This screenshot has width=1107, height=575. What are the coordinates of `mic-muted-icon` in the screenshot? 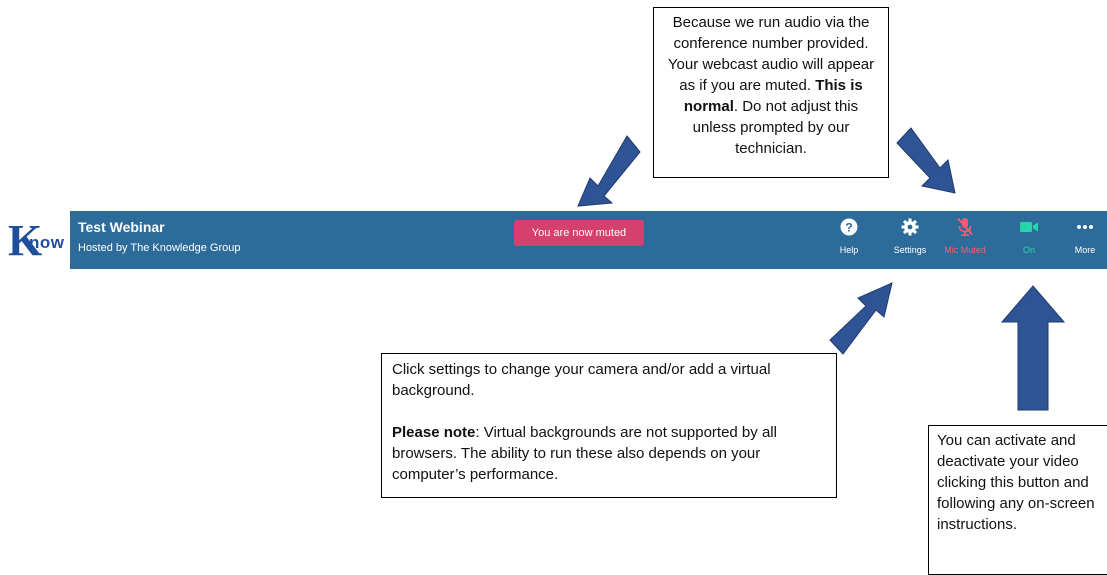 It's located at (965, 227).